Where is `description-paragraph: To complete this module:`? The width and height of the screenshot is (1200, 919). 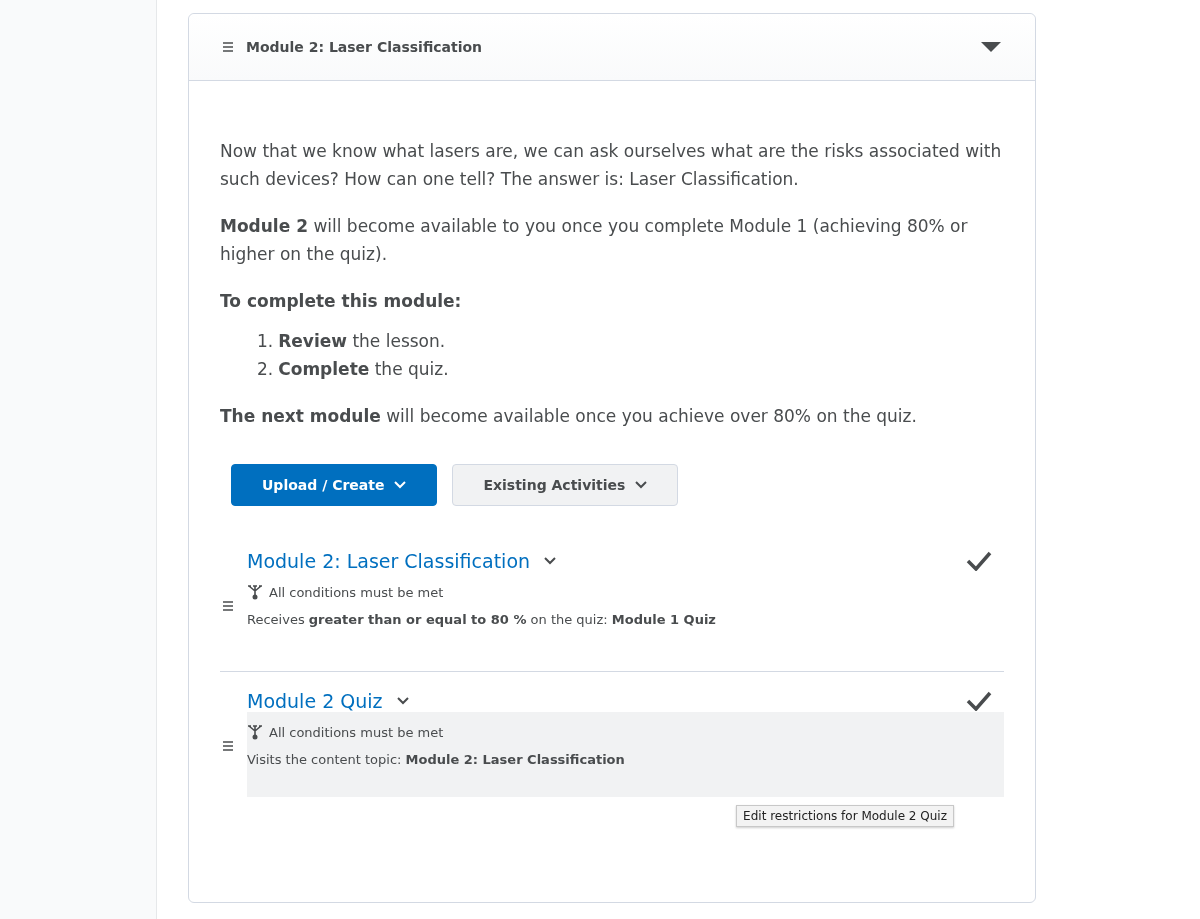
description-paragraph: To complete this module: is located at coordinates (341, 301).